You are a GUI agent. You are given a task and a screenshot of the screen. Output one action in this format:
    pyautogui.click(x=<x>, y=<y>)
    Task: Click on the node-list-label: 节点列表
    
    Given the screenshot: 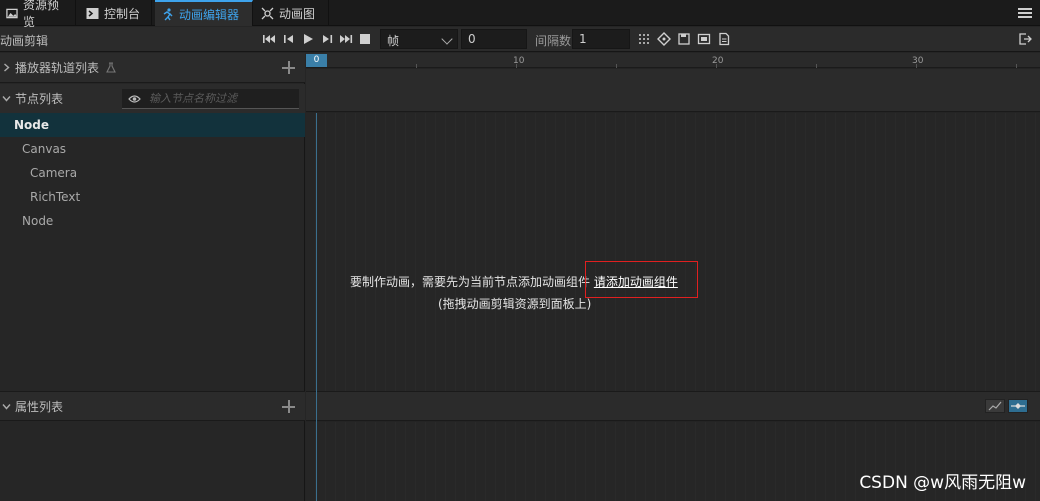 What is the action you would take?
    pyautogui.click(x=39, y=99)
    